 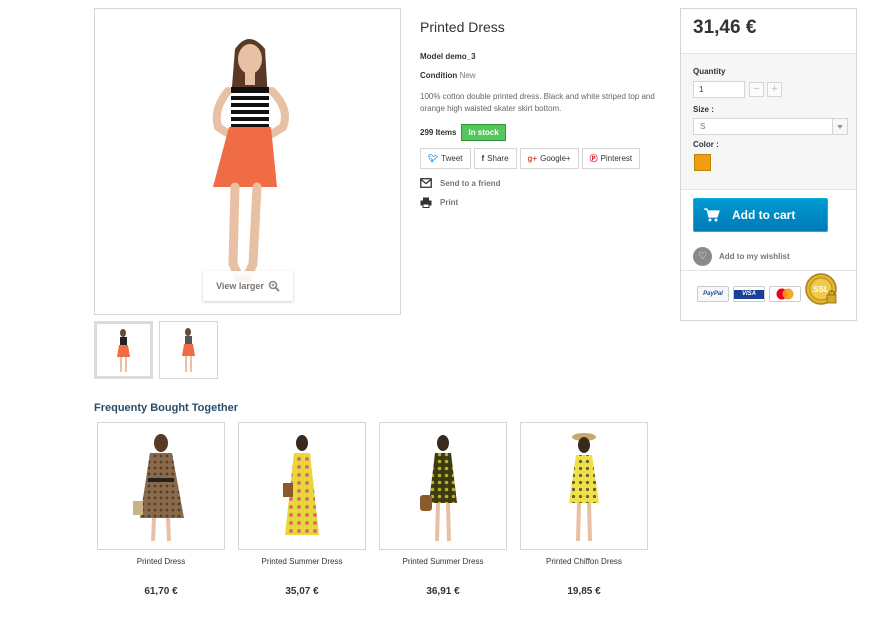 What do you see at coordinates (593, 158) in the screenshot?
I see `pinterest-icon: Ⓟ` at bounding box center [593, 158].